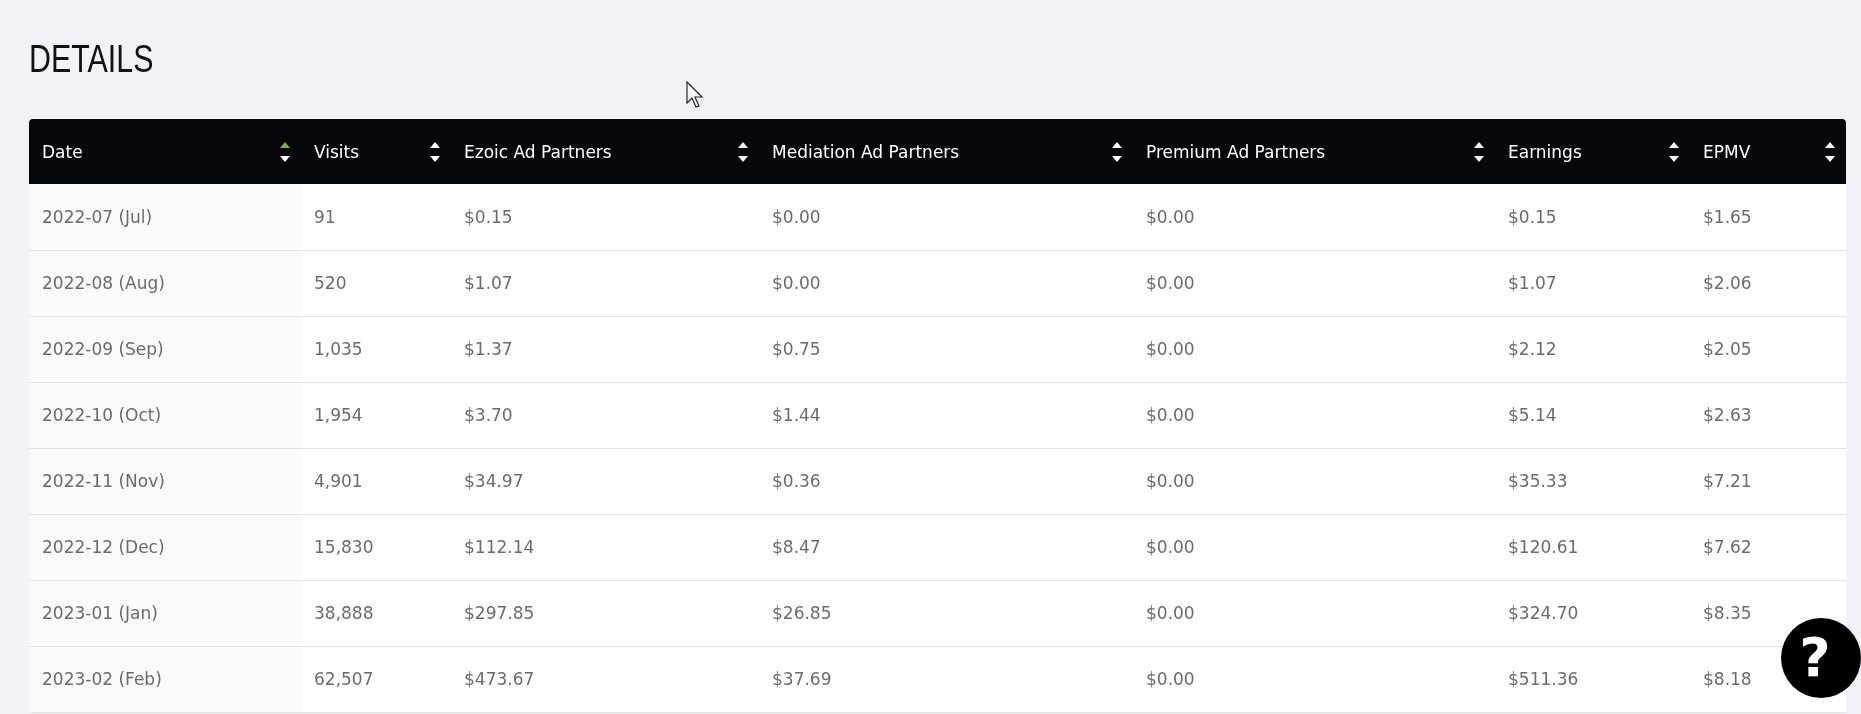  What do you see at coordinates (946, 679) in the screenshot?
I see `table-cell: $37.69` at bounding box center [946, 679].